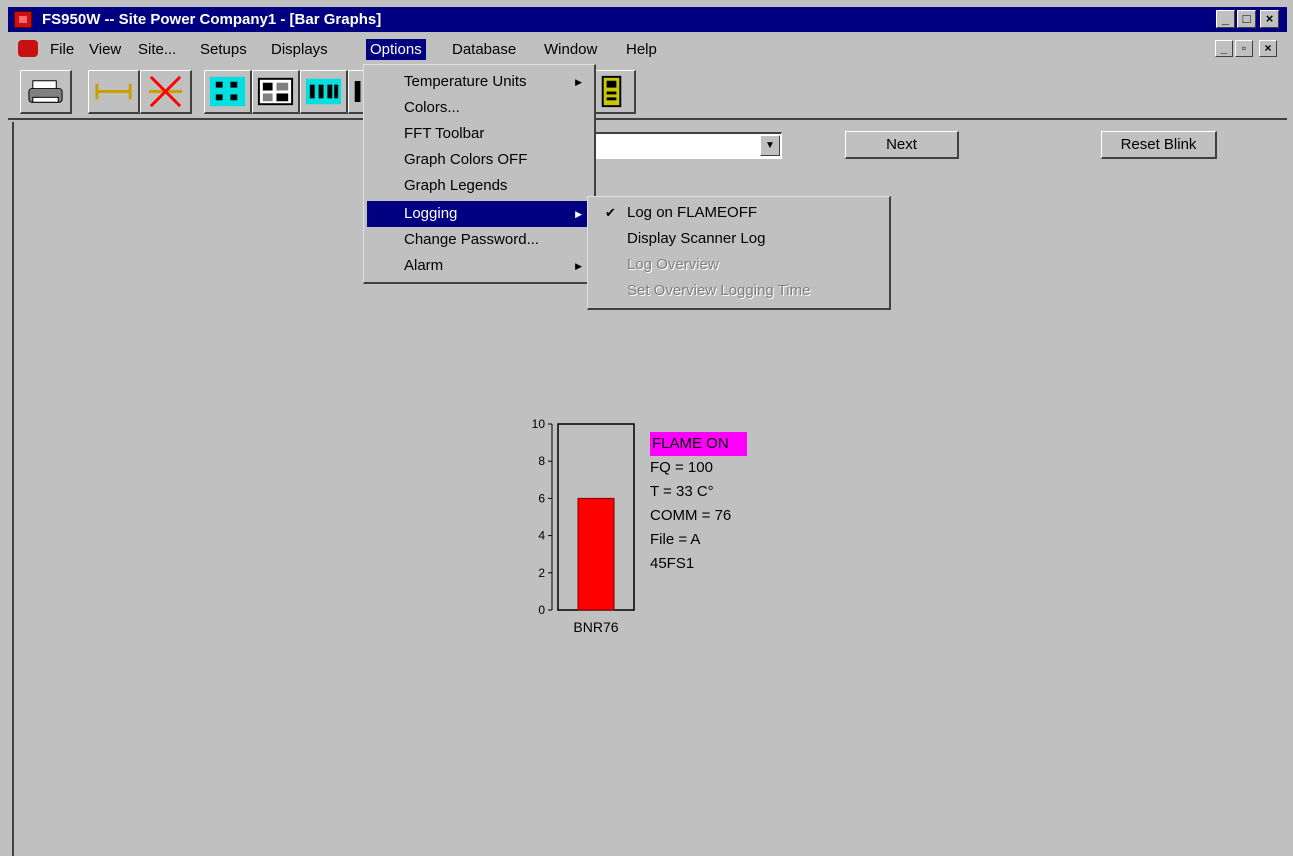 This screenshot has width=1293, height=856. What do you see at coordinates (484, 49) in the screenshot?
I see `menu-database: Database` at bounding box center [484, 49].